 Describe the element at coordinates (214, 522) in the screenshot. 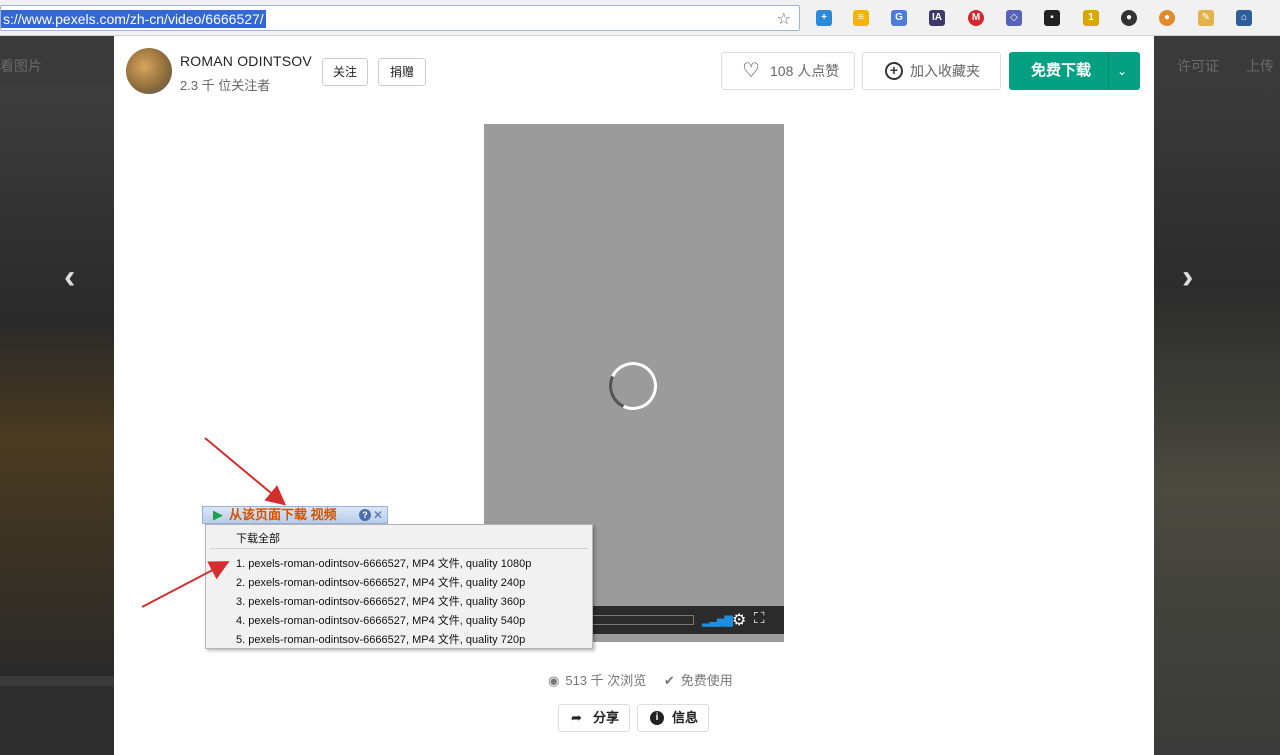

I see `annotation-arrows` at that location.